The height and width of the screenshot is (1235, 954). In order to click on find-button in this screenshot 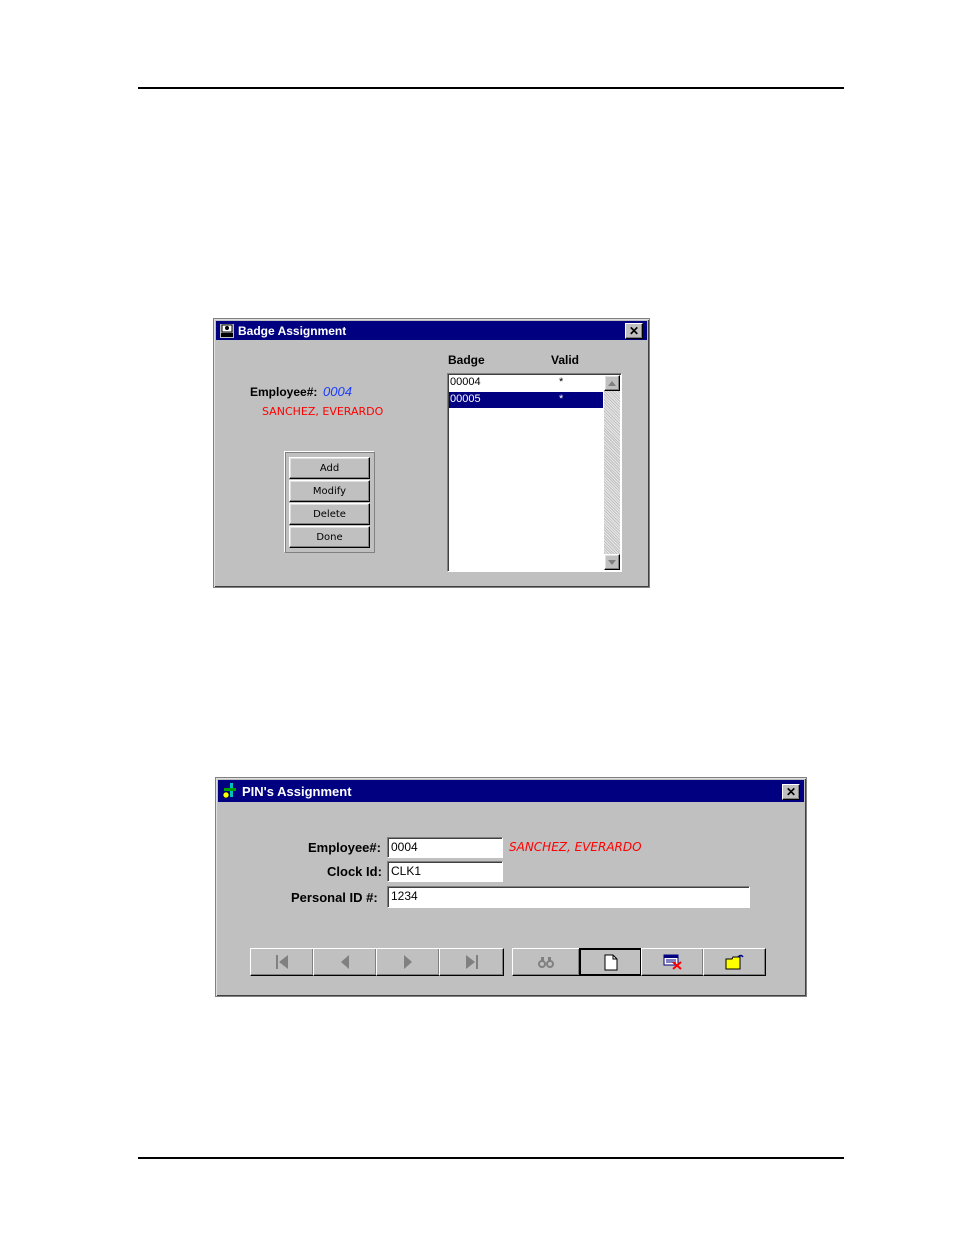, I will do `click(546, 962)`.